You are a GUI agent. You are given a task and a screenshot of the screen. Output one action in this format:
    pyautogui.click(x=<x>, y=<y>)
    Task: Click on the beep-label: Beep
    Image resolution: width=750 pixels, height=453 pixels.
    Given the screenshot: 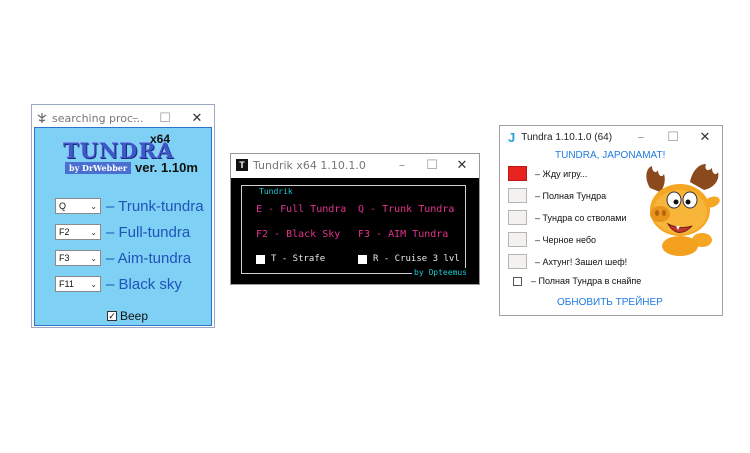 What is the action you would take?
    pyautogui.click(x=134, y=316)
    